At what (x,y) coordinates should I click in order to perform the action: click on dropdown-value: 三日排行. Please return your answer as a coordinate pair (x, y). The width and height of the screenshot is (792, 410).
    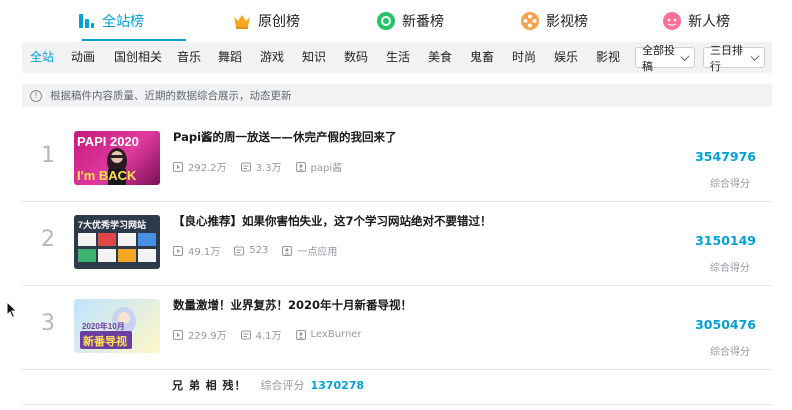
    Looking at the image, I should click on (726, 58).